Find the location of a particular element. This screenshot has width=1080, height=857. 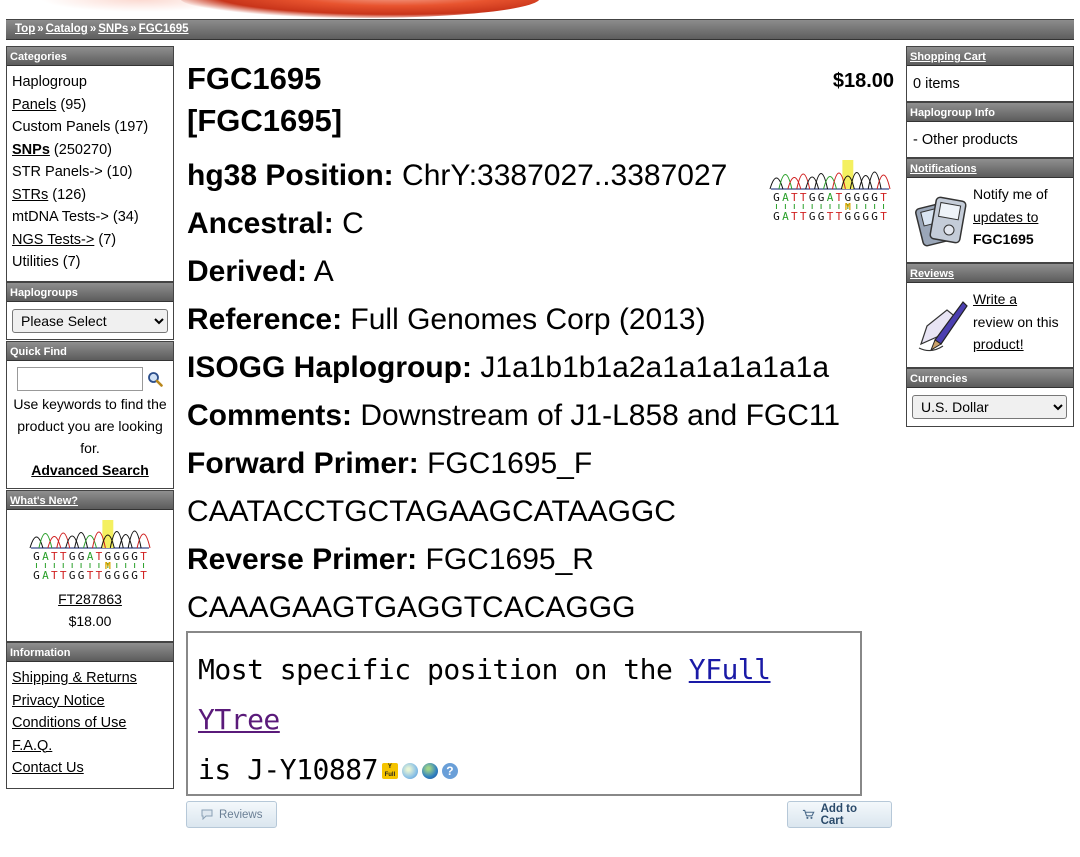

category-label: STRs is located at coordinates (30, 195).